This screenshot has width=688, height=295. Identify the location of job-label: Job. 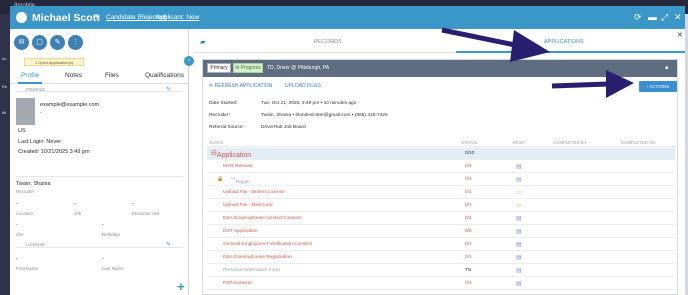
(78, 213).